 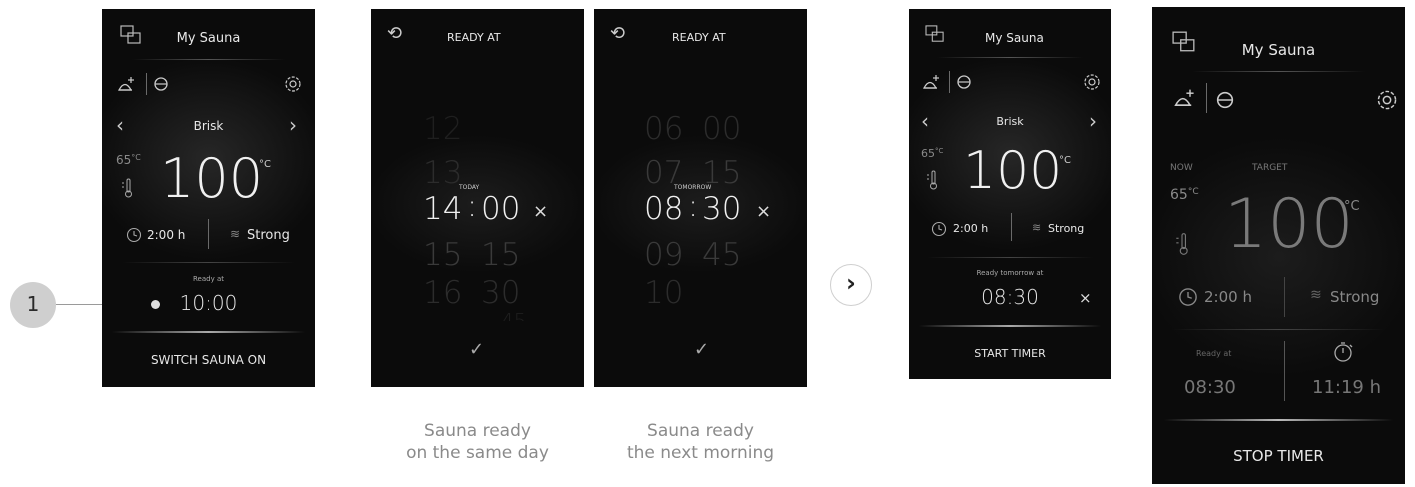 What do you see at coordinates (33, 304) in the screenshot?
I see `callout-number: 1` at bounding box center [33, 304].